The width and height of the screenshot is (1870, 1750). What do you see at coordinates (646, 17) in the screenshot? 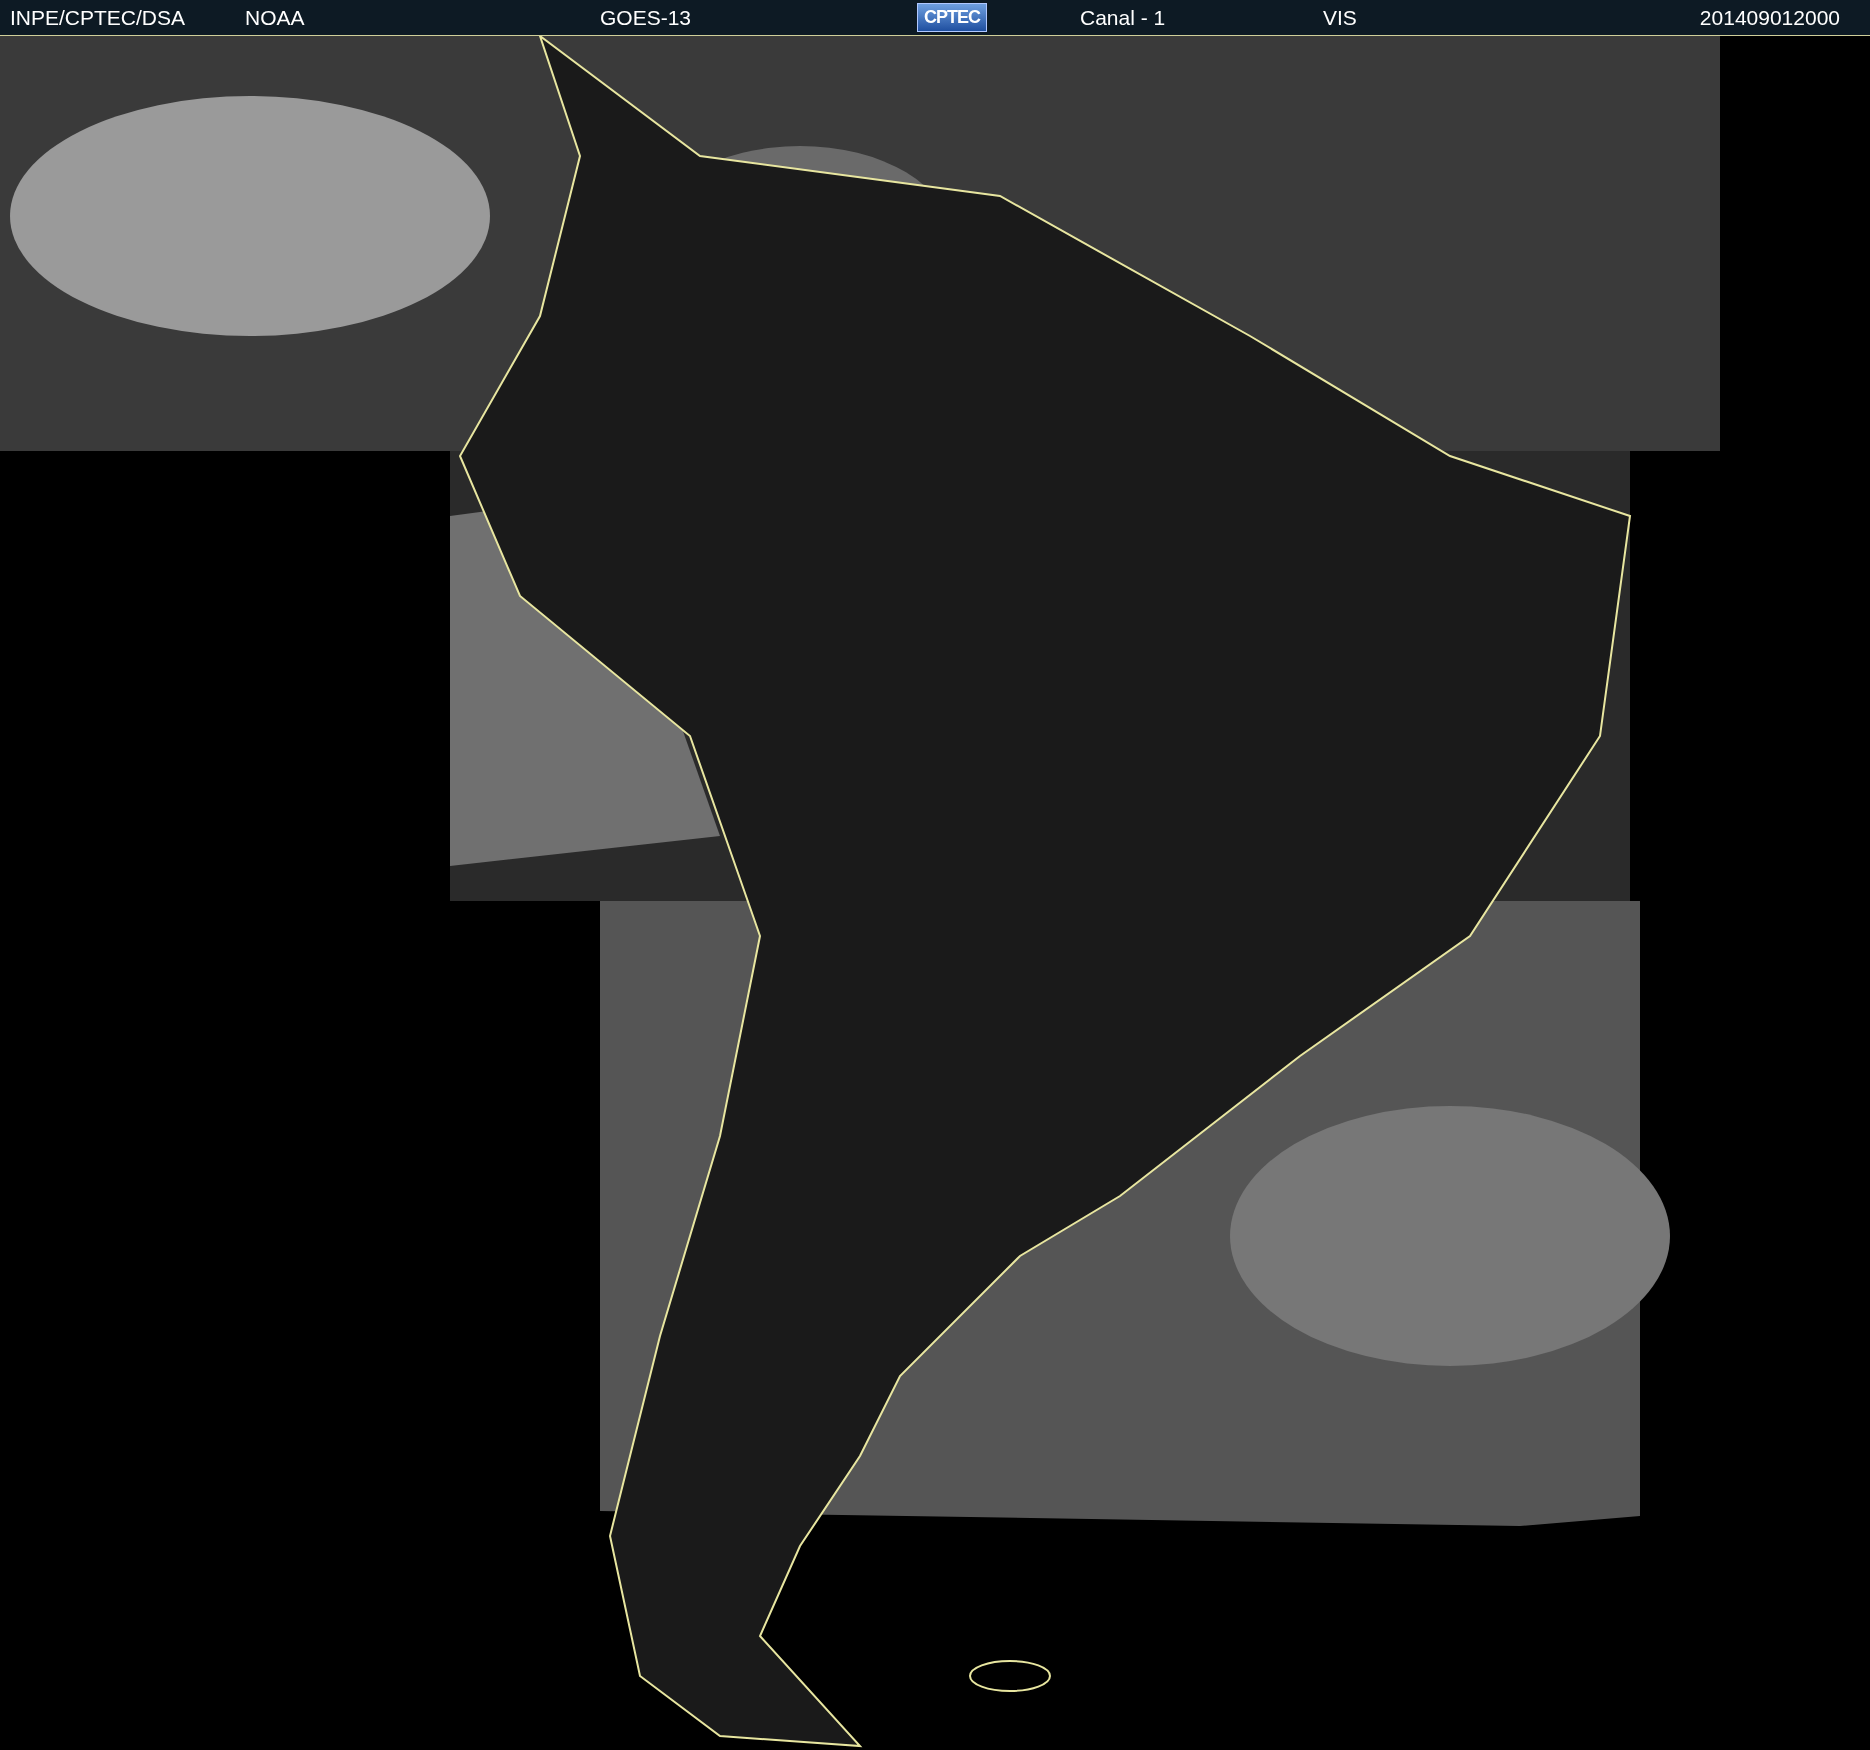
I see `header-label: GOES-13` at bounding box center [646, 17].